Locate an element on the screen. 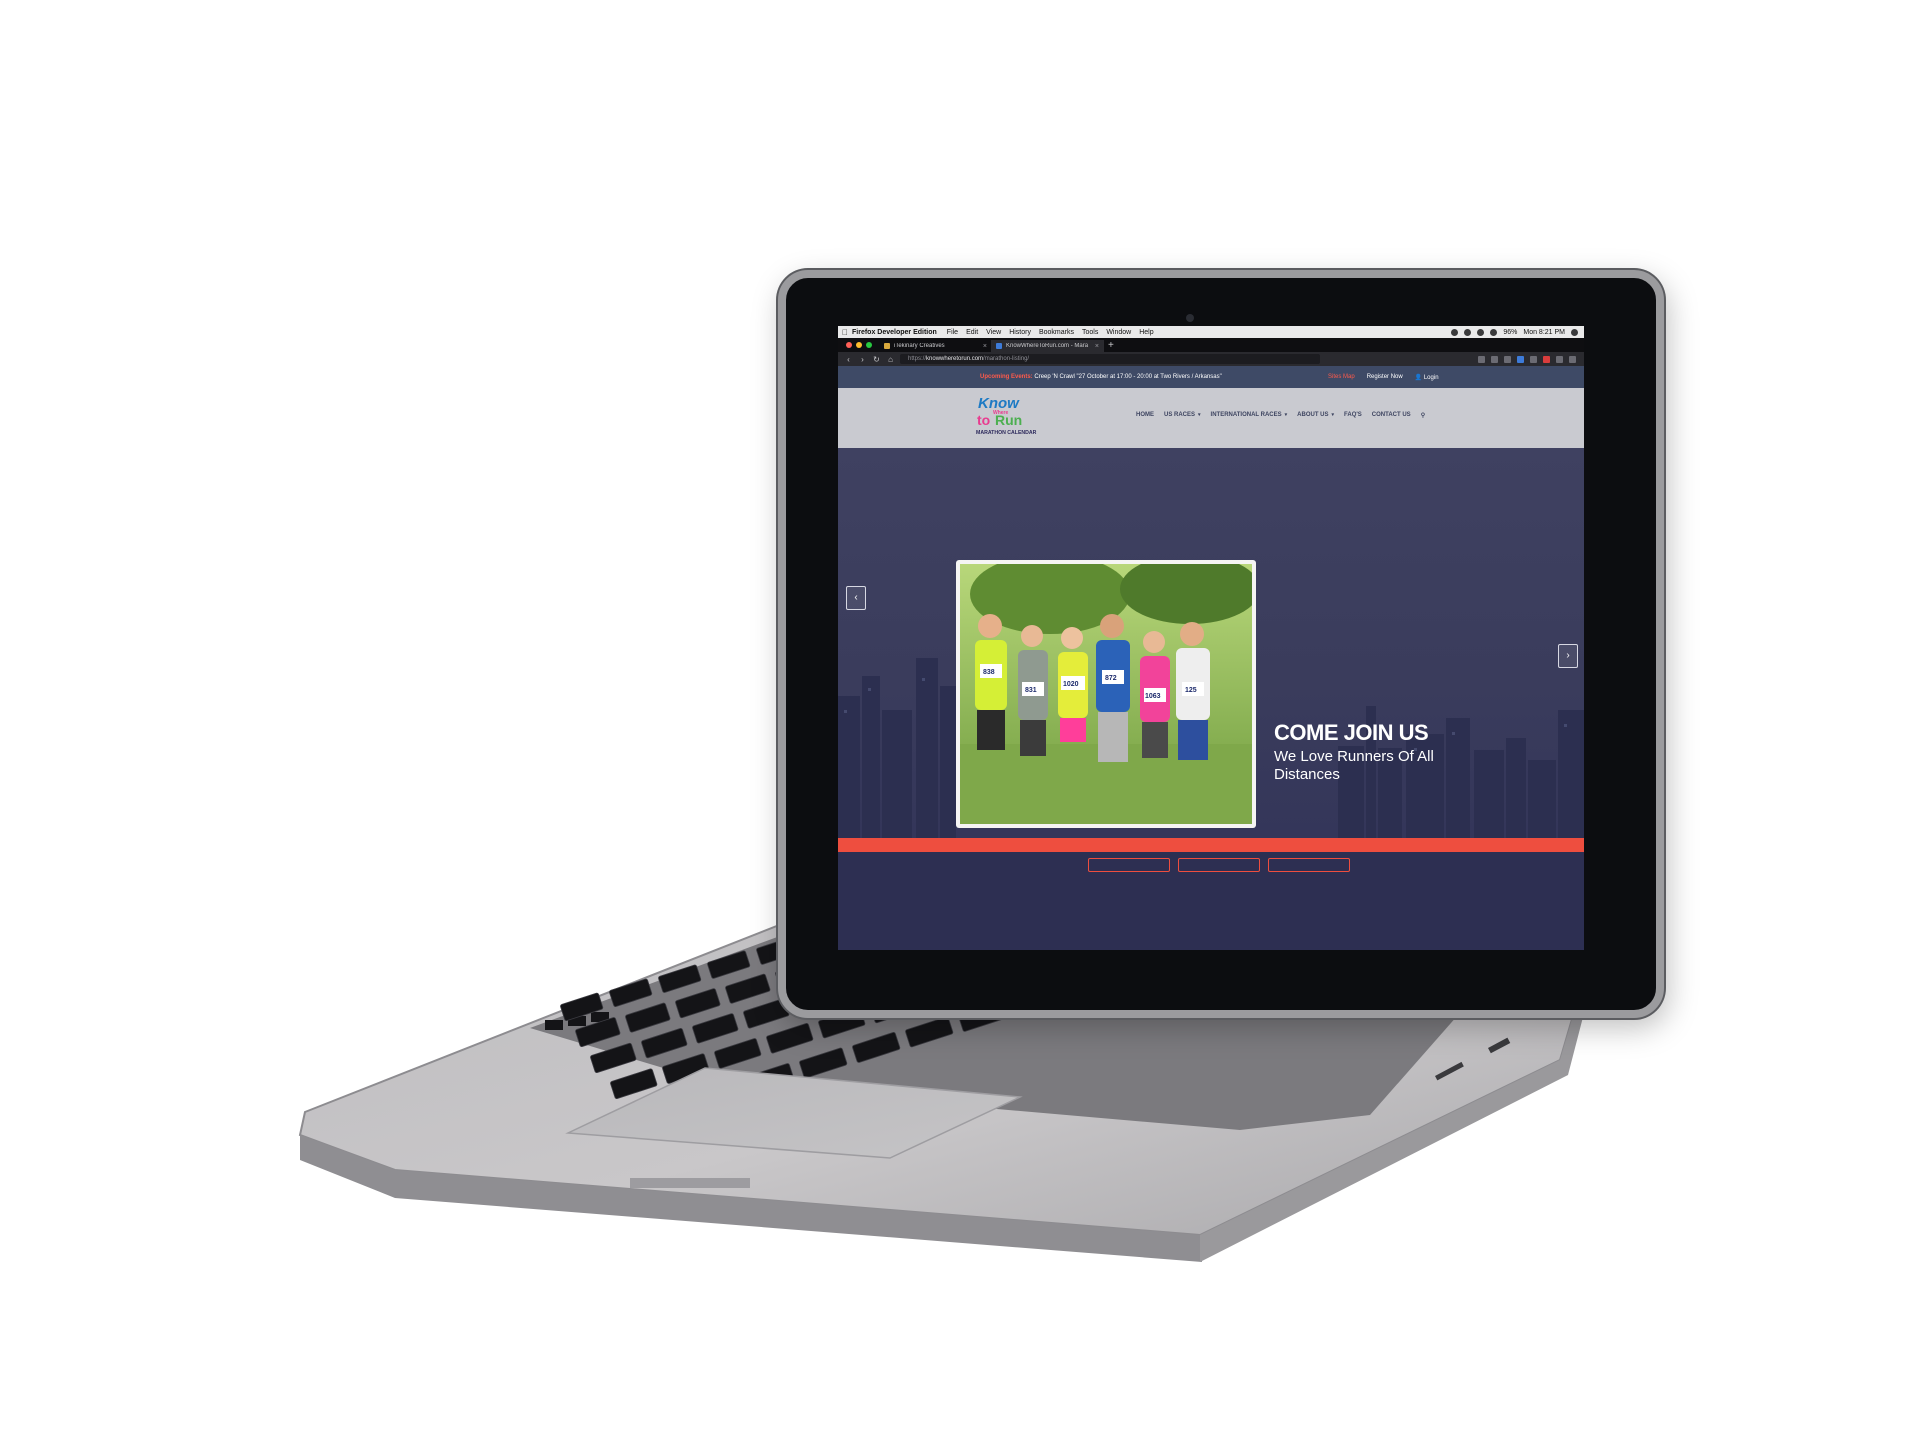 The image size is (1920, 1440). nav-home: HOME is located at coordinates (1145, 415).